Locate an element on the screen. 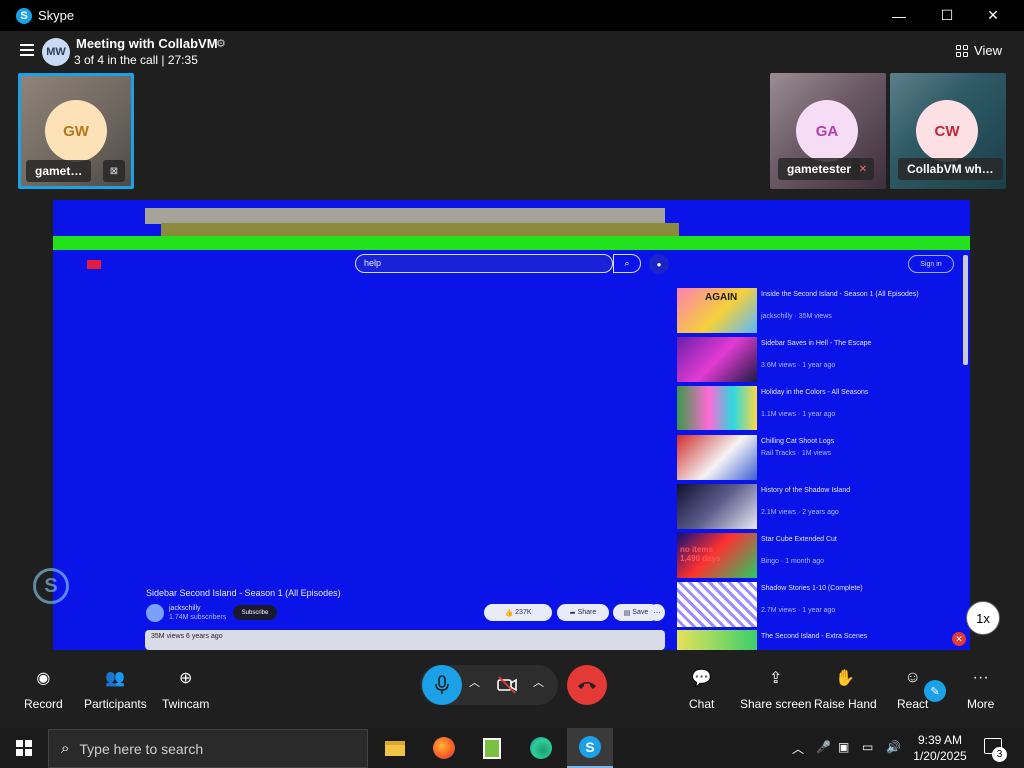 The width and height of the screenshot is (1024, 768). network-icon: ▣ is located at coordinates (843, 747).